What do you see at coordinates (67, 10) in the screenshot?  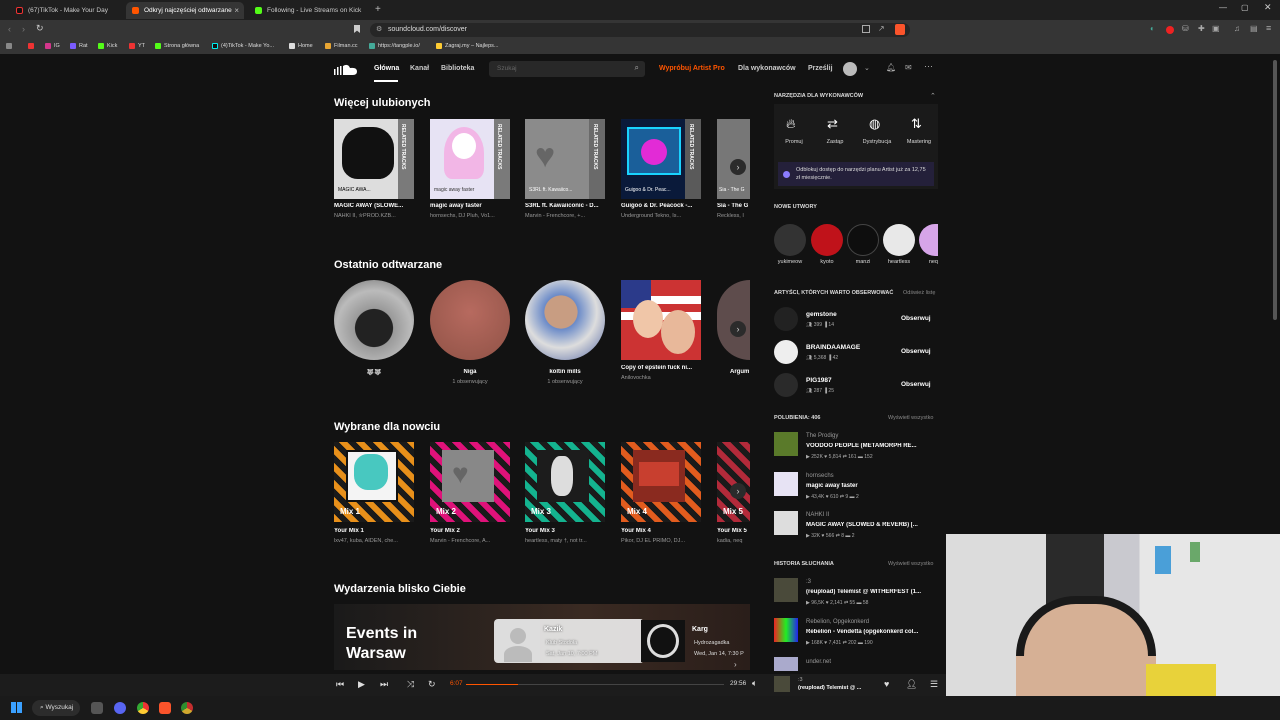 I see `tab-tiktok: (67)TikTok - Make Your Day` at bounding box center [67, 10].